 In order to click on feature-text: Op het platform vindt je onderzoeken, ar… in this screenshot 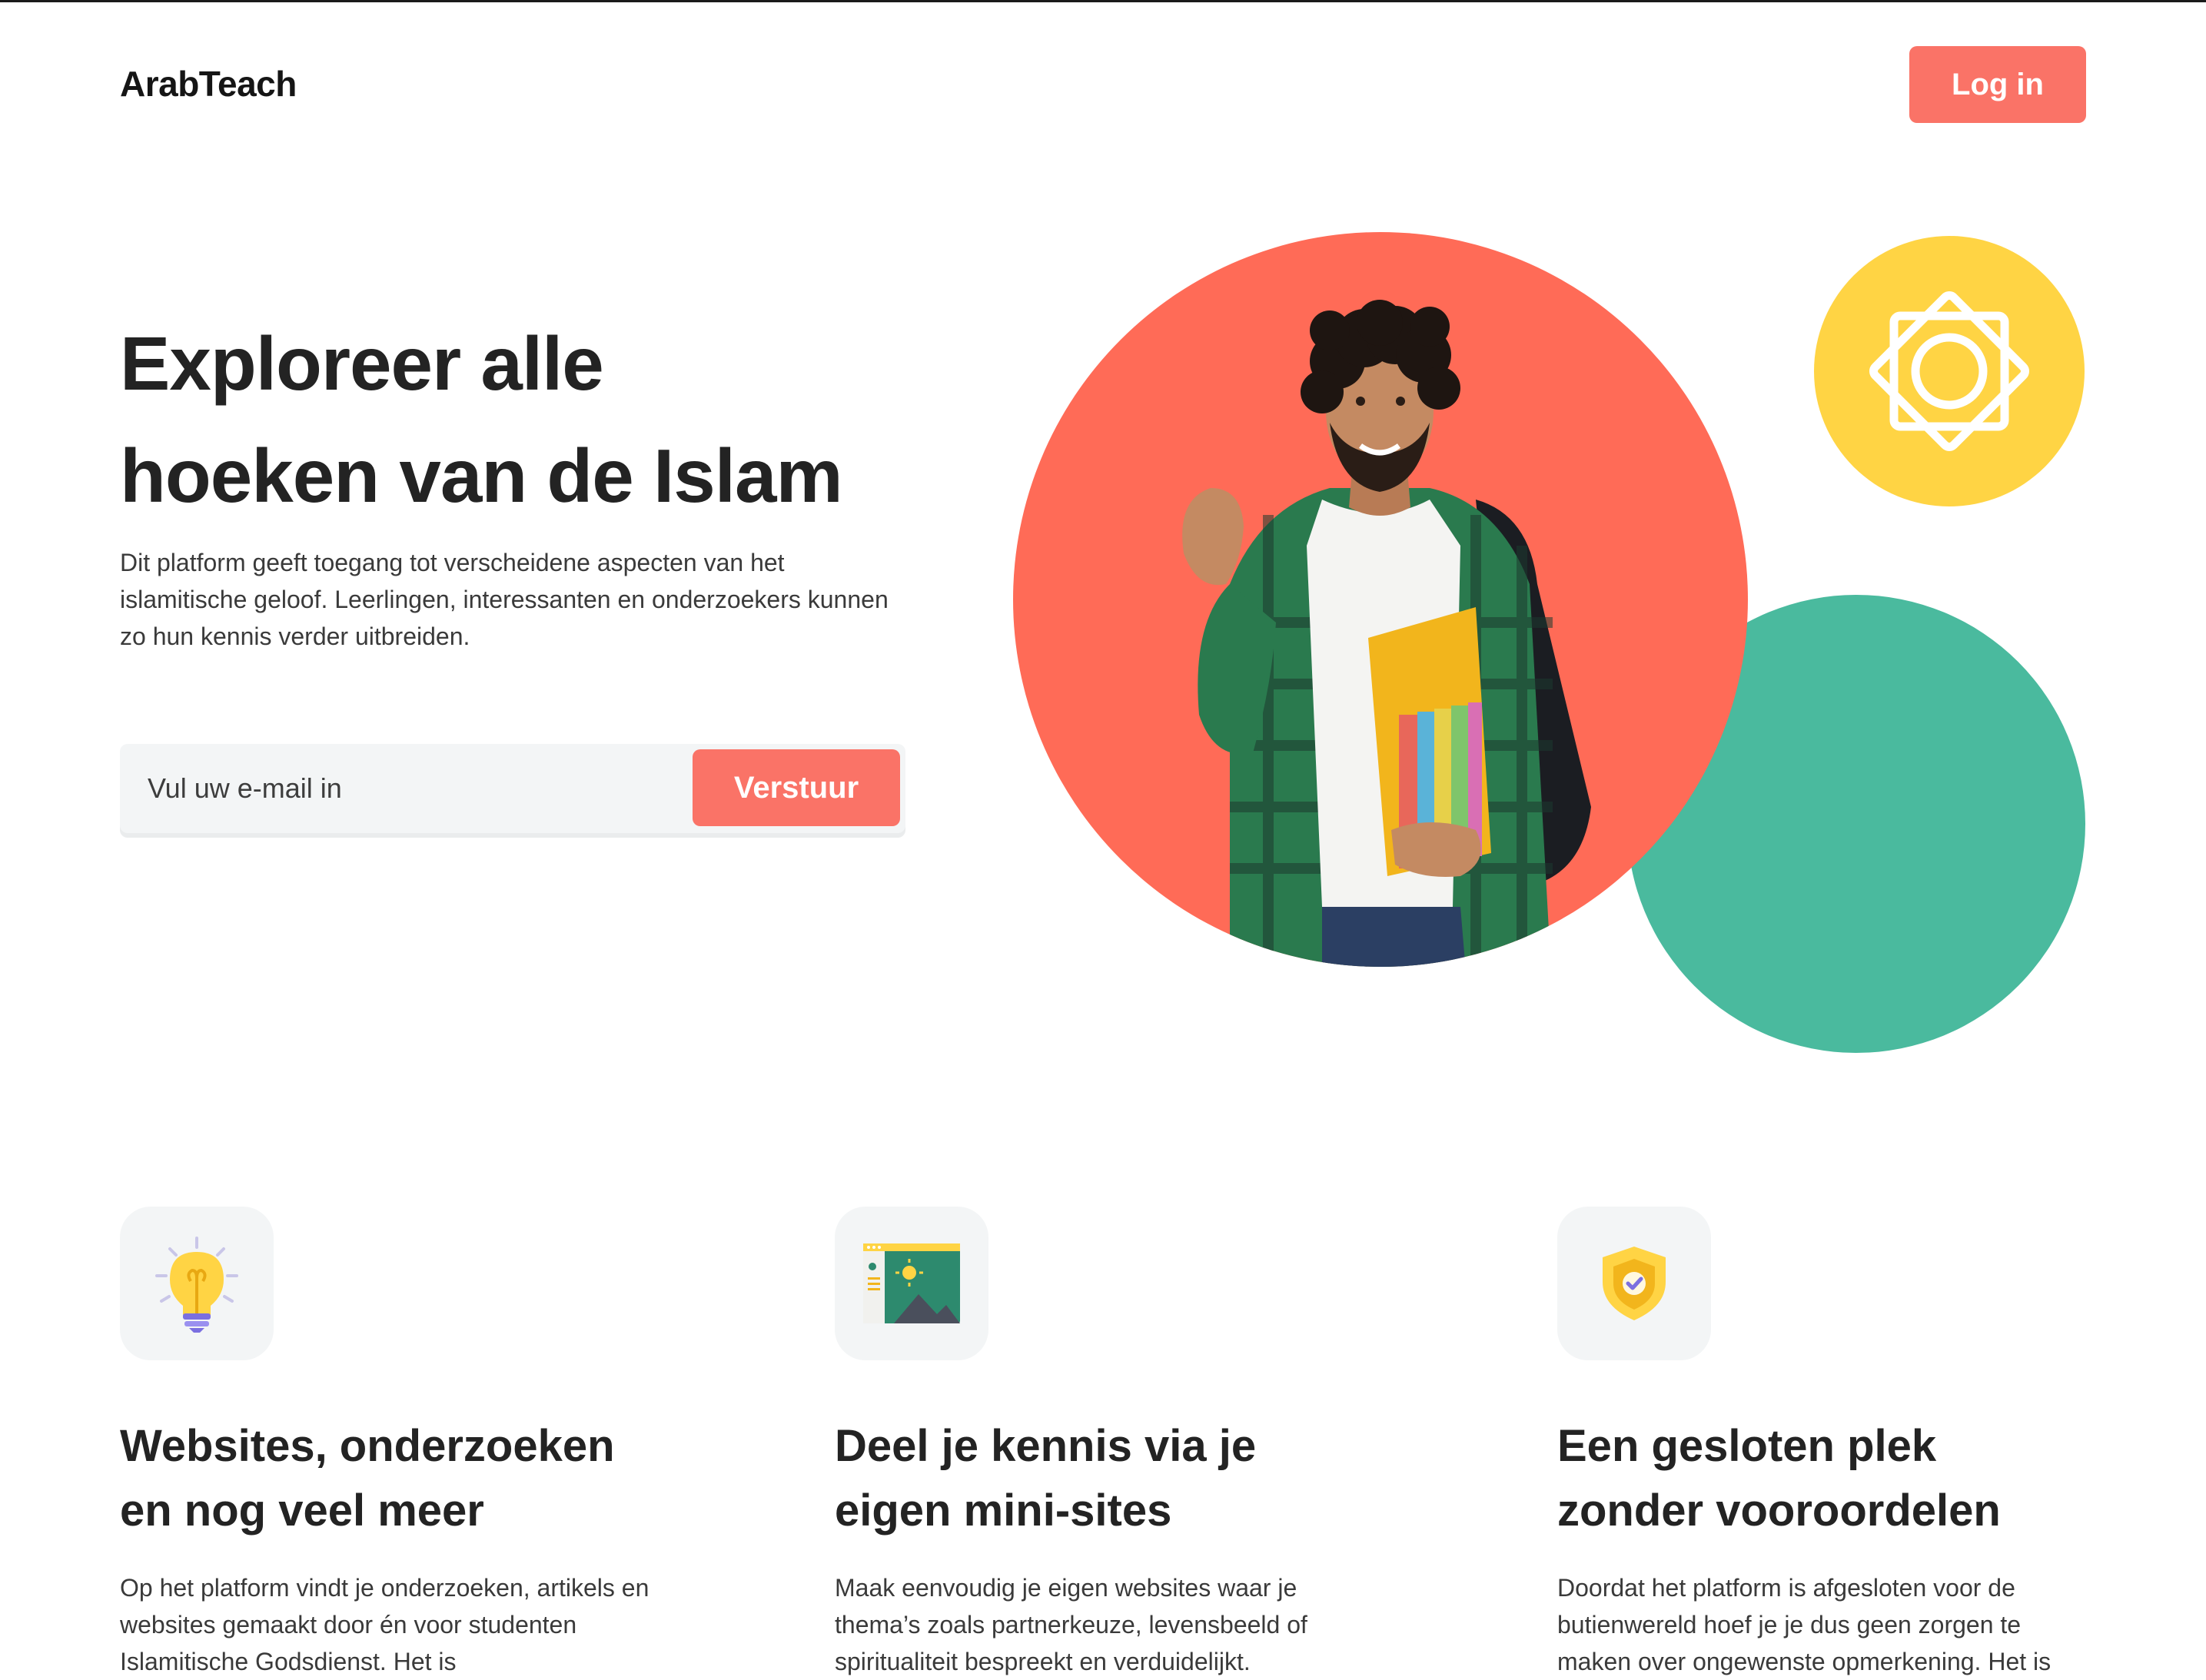, I will do `click(385, 1624)`.